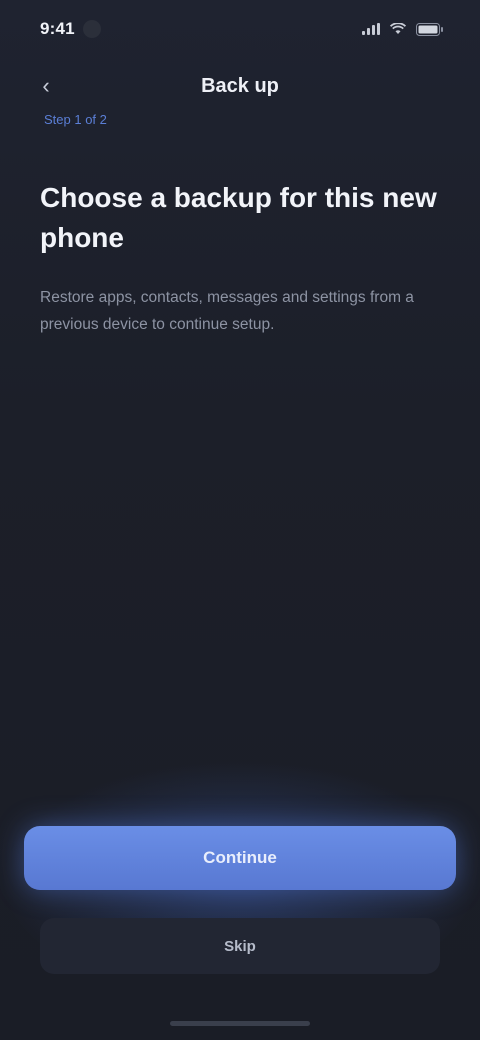  Describe the element at coordinates (371, 29) in the screenshot. I see `signal-icon` at that location.